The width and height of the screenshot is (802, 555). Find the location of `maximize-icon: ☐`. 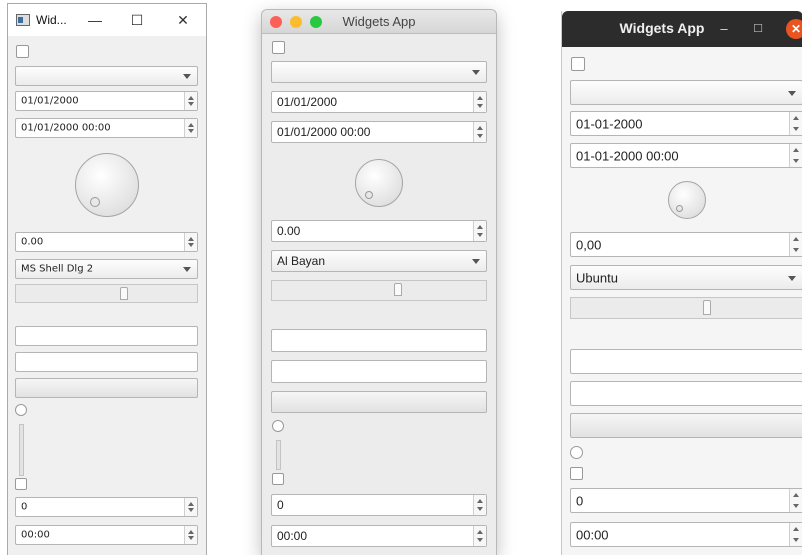

maximize-icon: ☐ is located at coordinates (137, 20).